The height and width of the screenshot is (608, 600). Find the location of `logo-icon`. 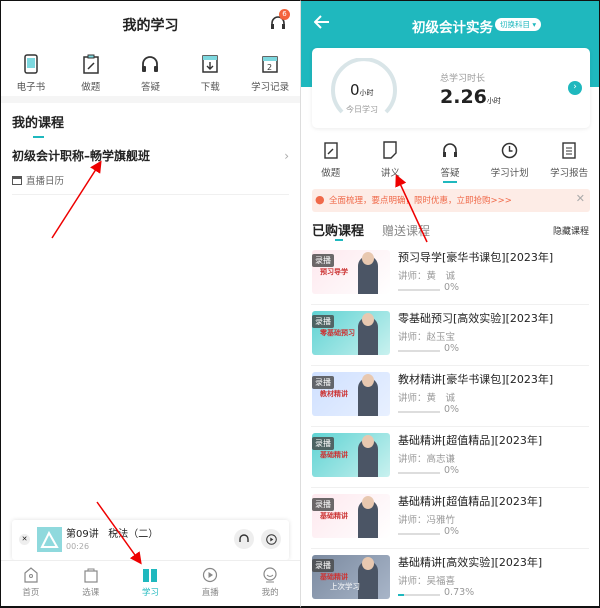

logo-icon is located at coordinates (49, 539).